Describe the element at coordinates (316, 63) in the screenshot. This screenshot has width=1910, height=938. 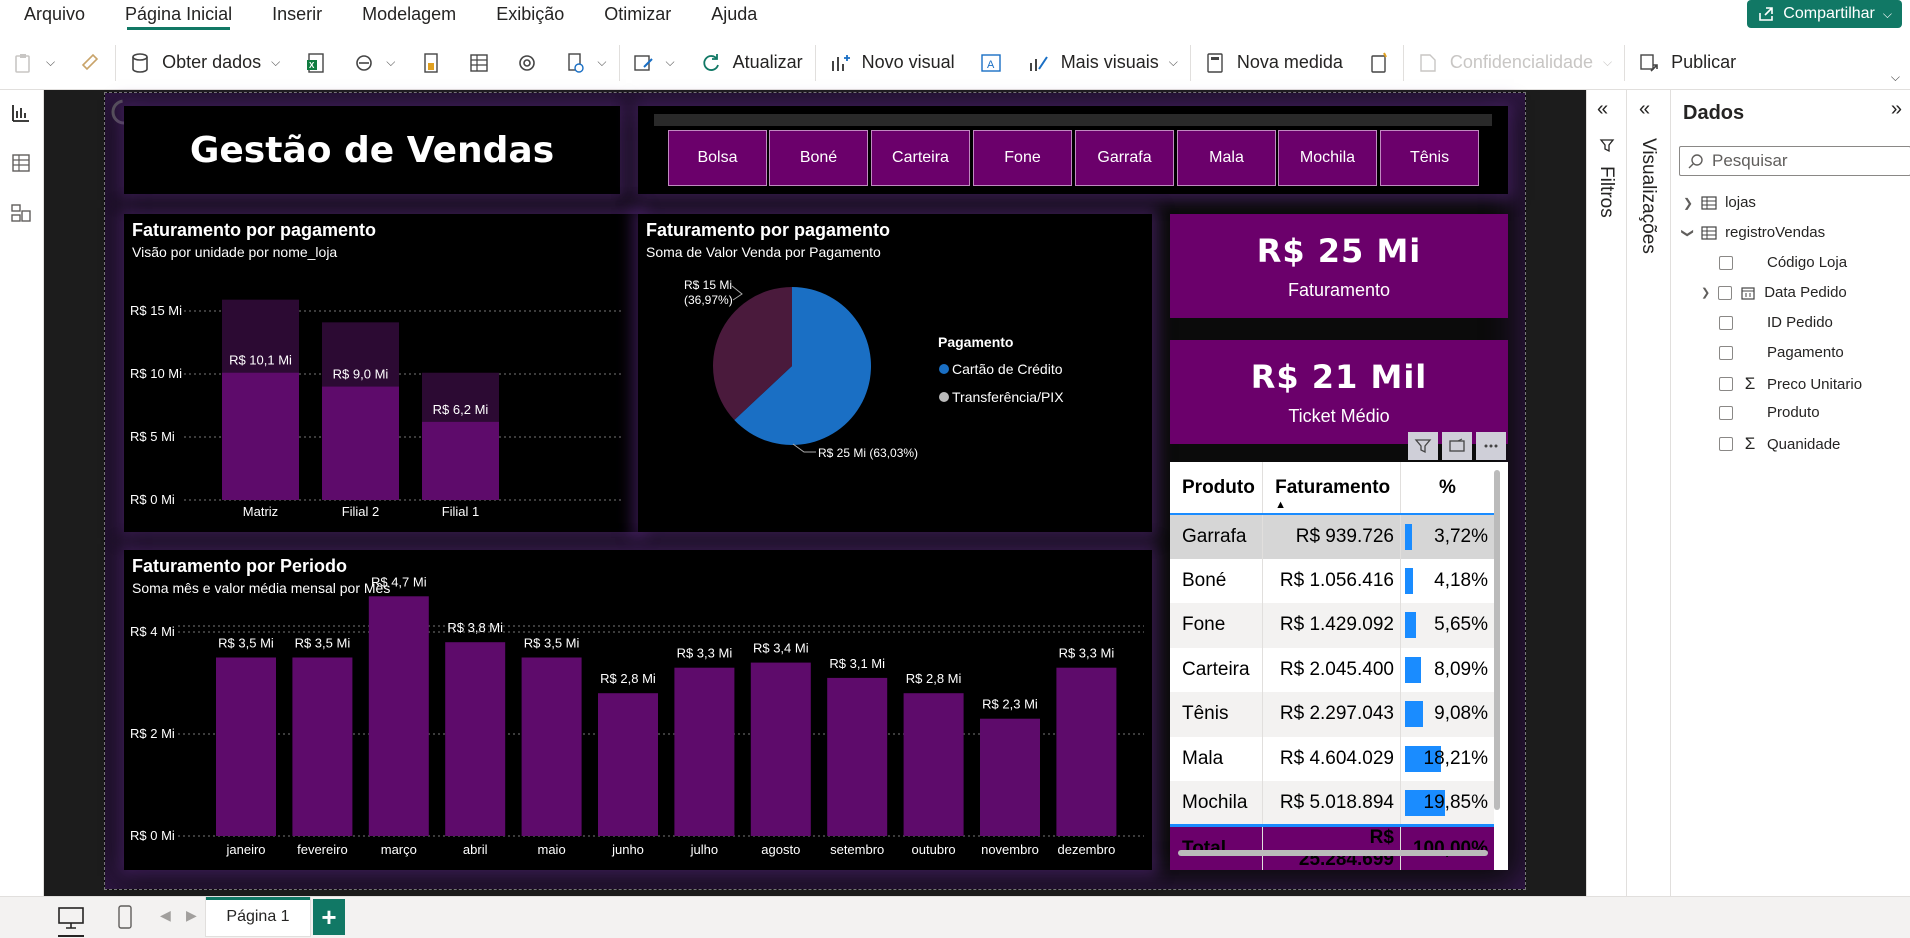
I see `excel-button: X` at that location.